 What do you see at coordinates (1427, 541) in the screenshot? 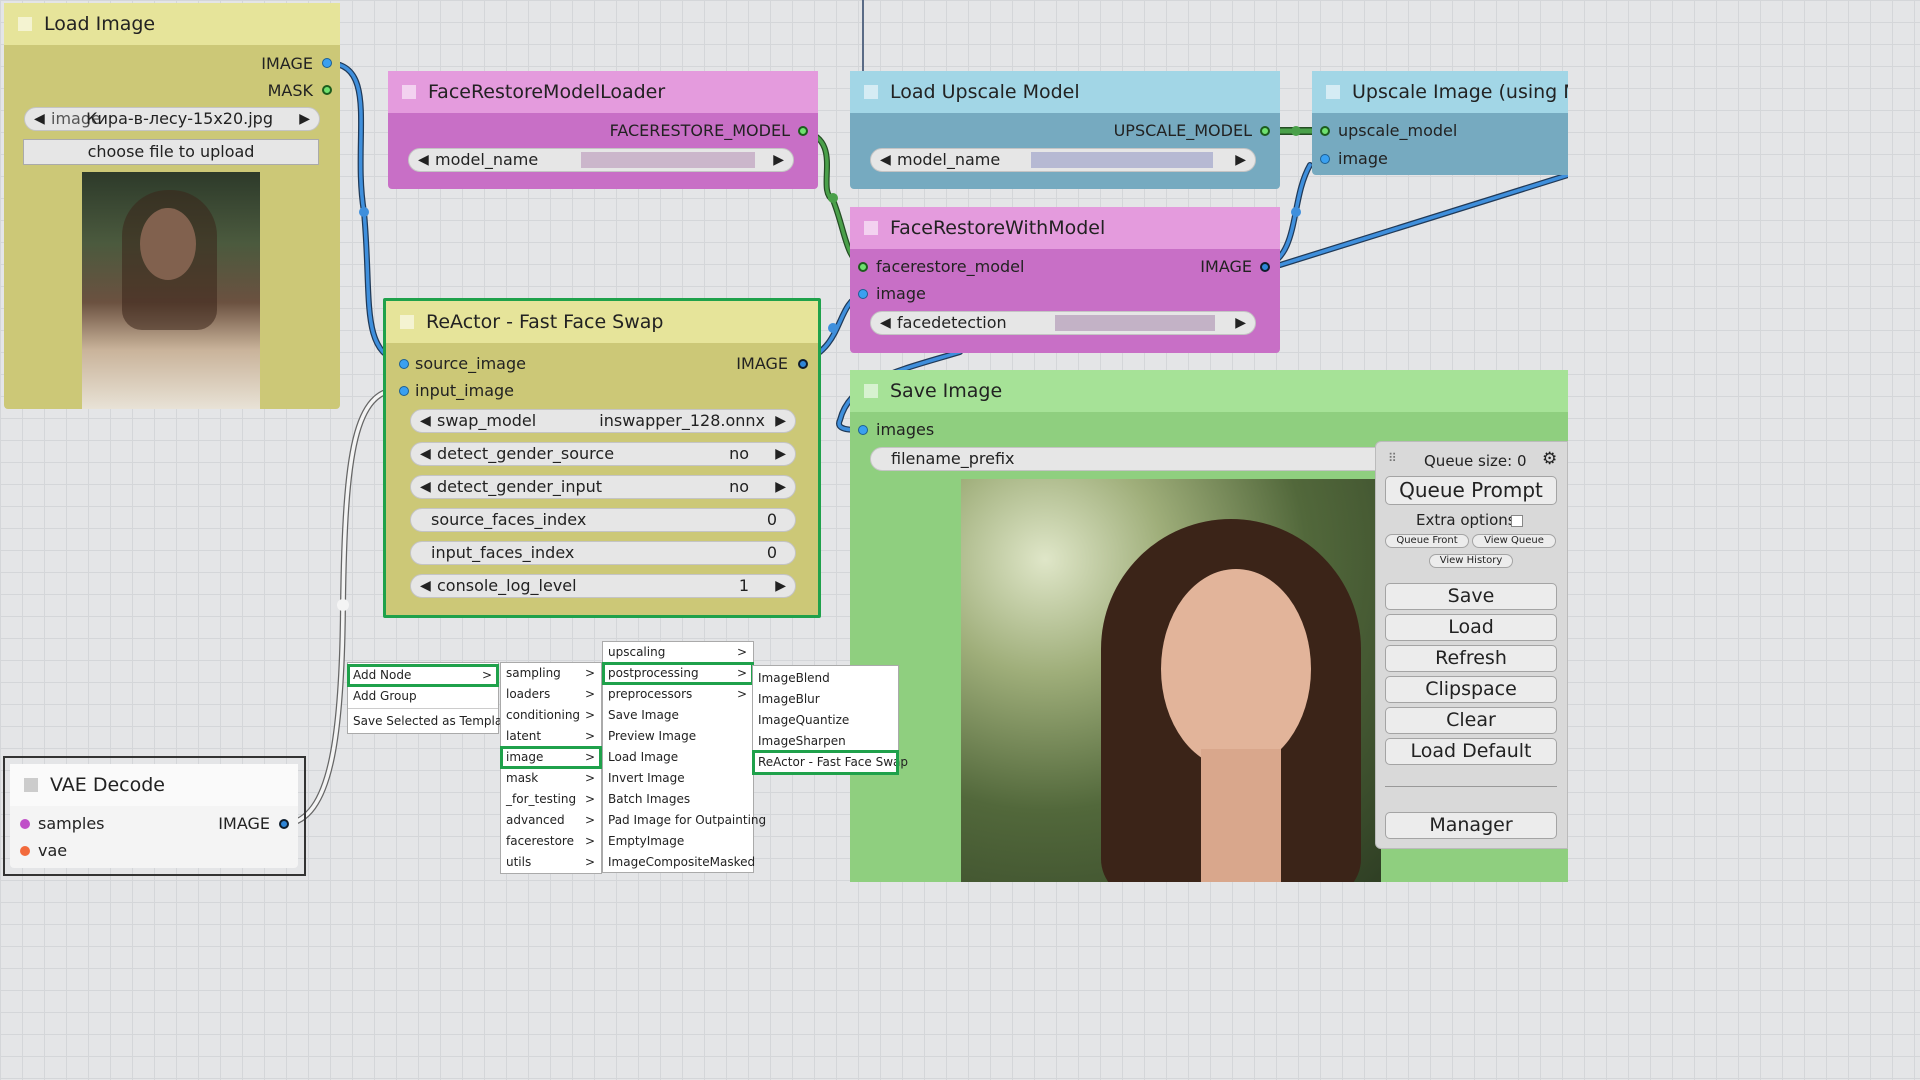
I see `queue-front-button: Queue Front` at bounding box center [1427, 541].